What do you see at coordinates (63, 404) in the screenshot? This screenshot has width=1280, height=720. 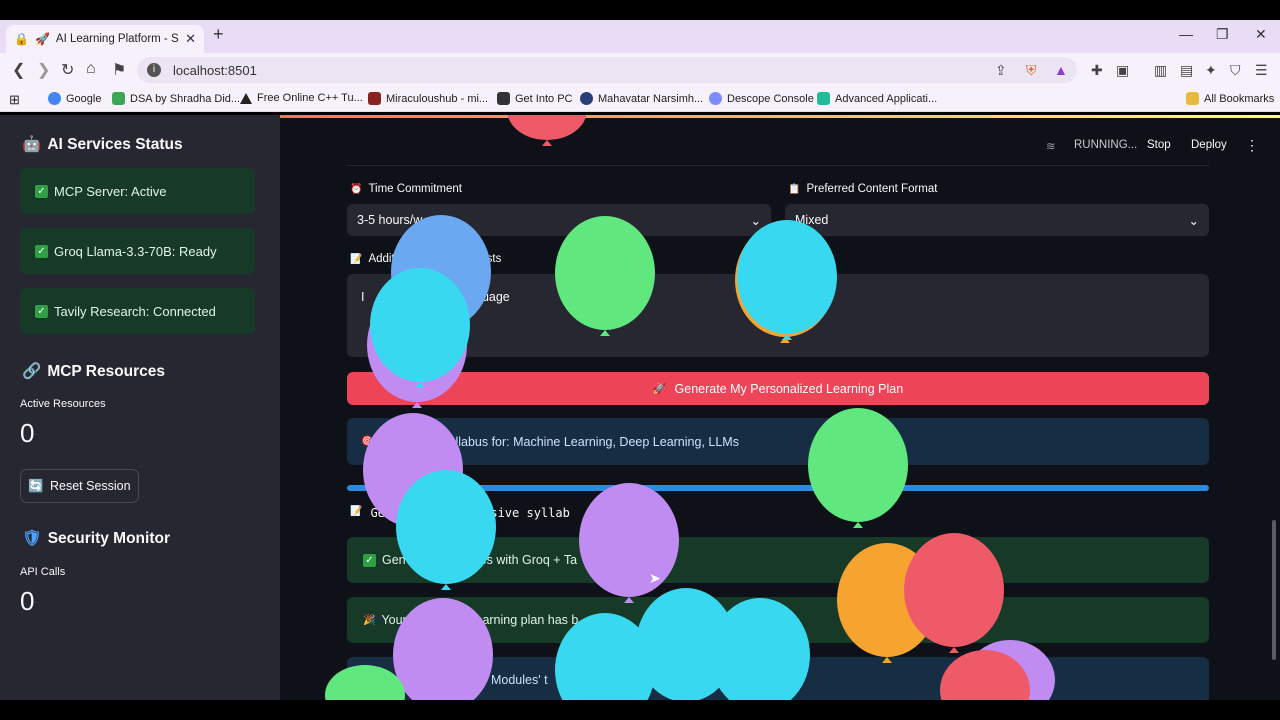 I see `active-resources-label: Active Resources` at bounding box center [63, 404].